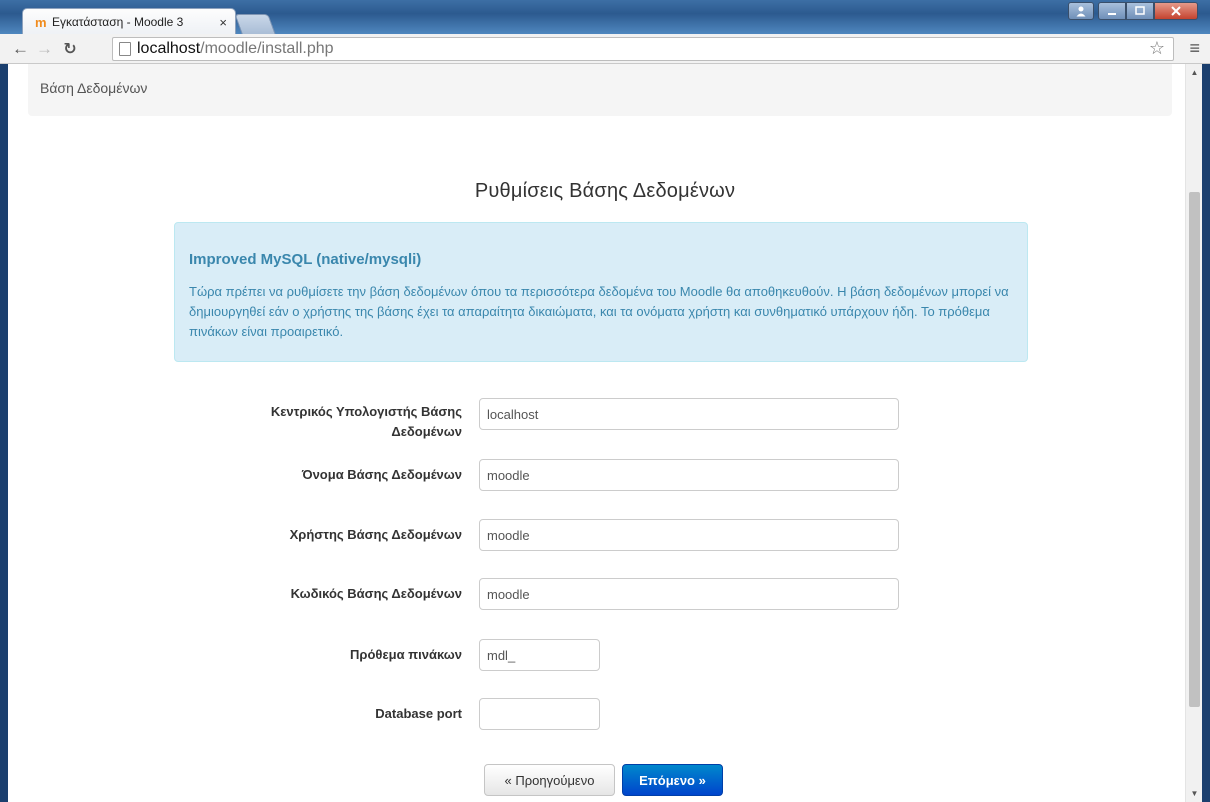 The image size is (1210, 802). What do you see at coordinates (539, 655) in the screenshot?
I see `prefix-input` at bounding box center [539, 655].